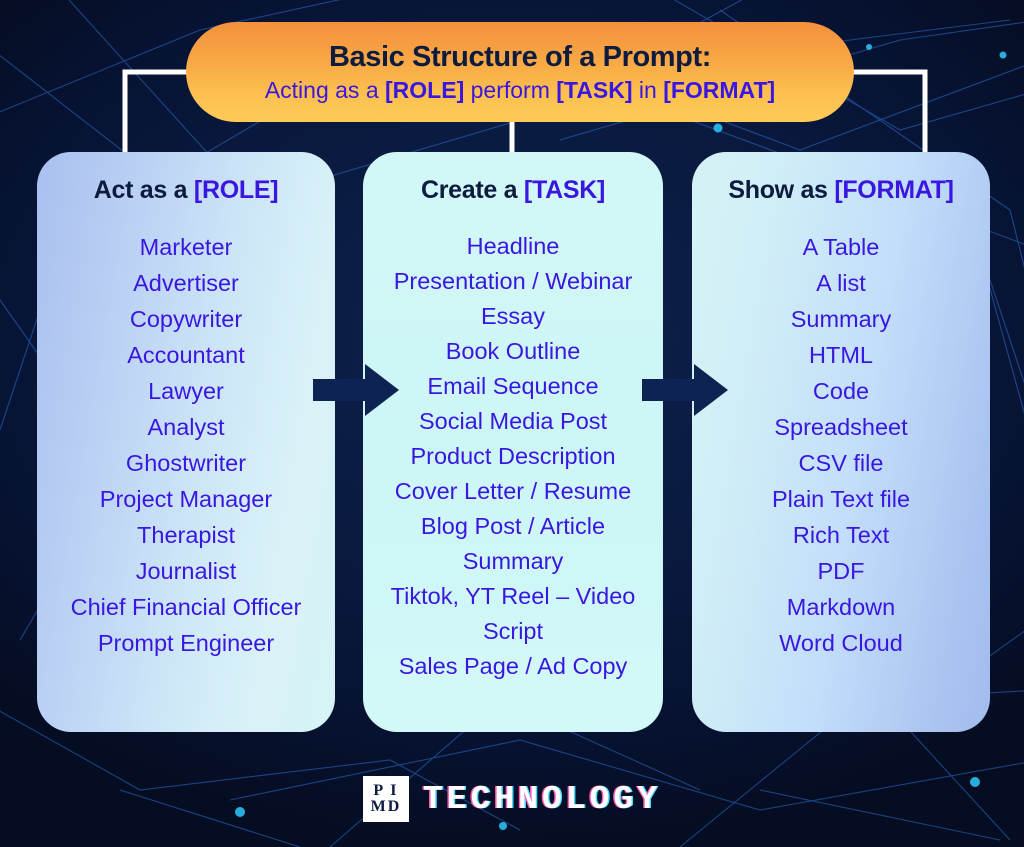  What do you see at coordinates (648, 89) in the screenshot?
I see `header-subtitle-part-4: in` at bounding box center [648, 89].